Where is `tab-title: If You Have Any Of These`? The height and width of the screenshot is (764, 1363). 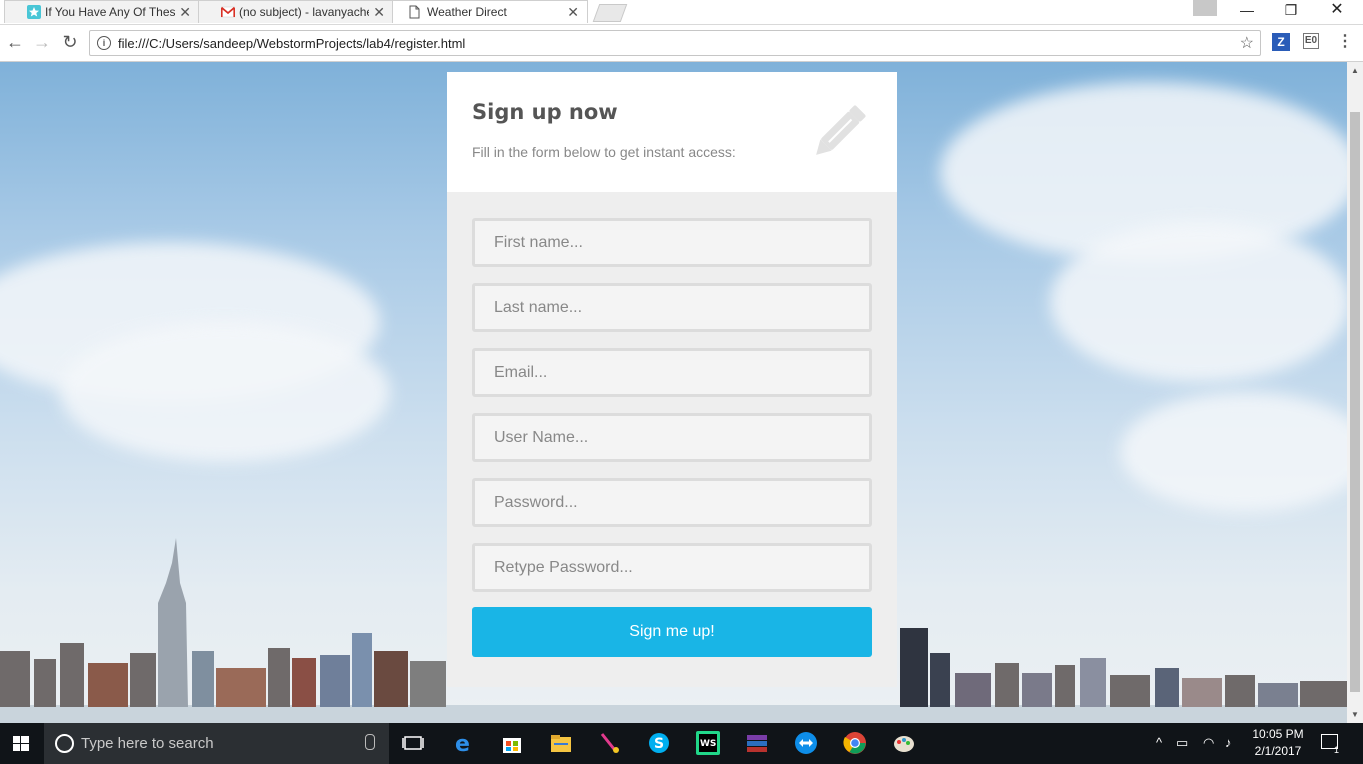
tab-title: If You Have Any Of These is located at coordinates (110, 12).